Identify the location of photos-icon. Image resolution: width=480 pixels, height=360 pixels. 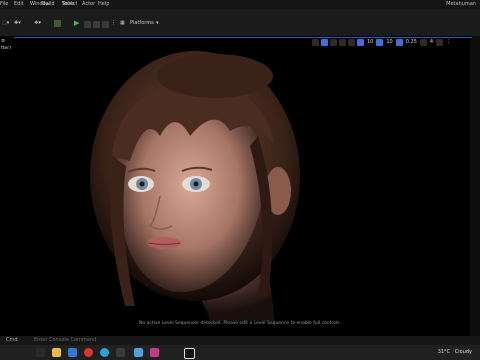
(138, 352).